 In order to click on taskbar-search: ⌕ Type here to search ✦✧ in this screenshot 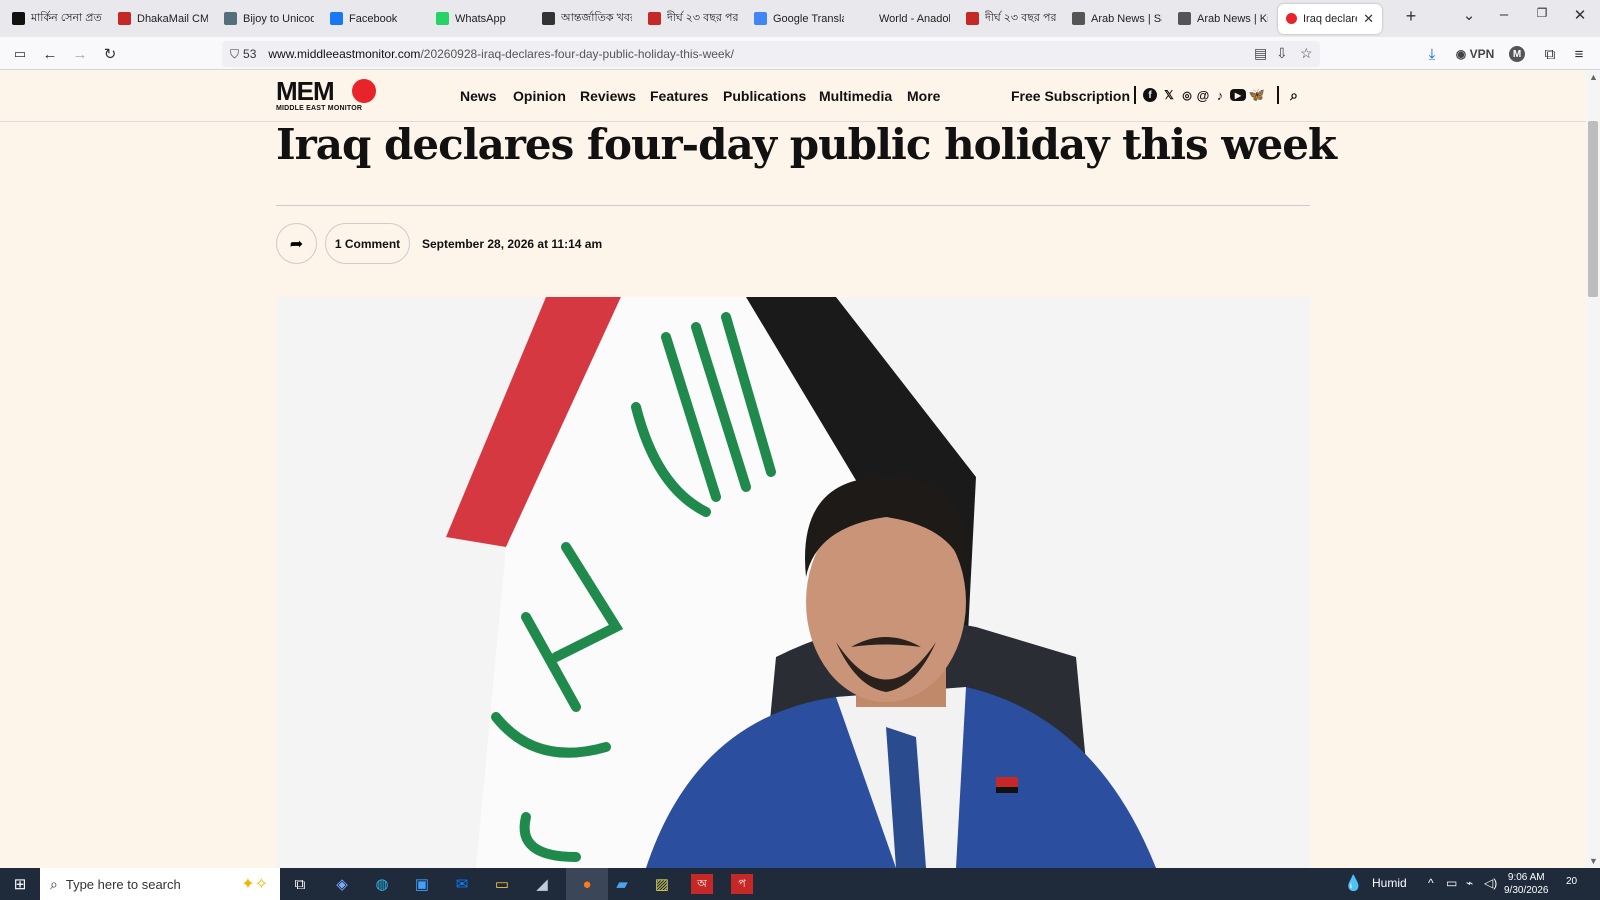, I will do `click(160, 884)`.